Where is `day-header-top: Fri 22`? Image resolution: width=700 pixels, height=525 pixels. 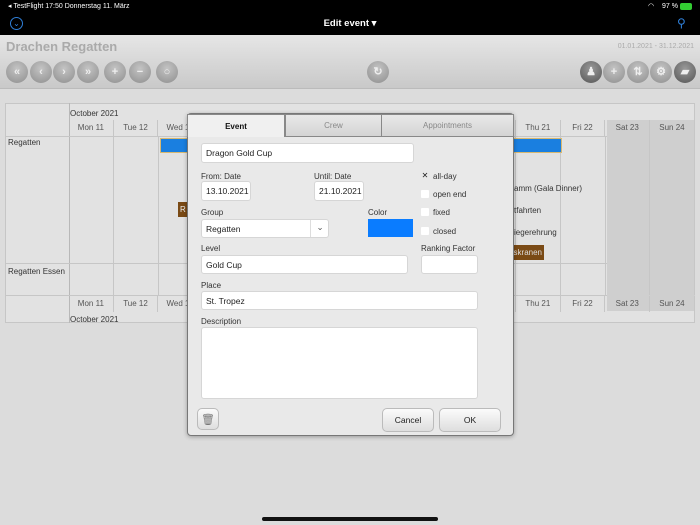 day-header-top: Fri 22 is located at coordinates (583, 128).